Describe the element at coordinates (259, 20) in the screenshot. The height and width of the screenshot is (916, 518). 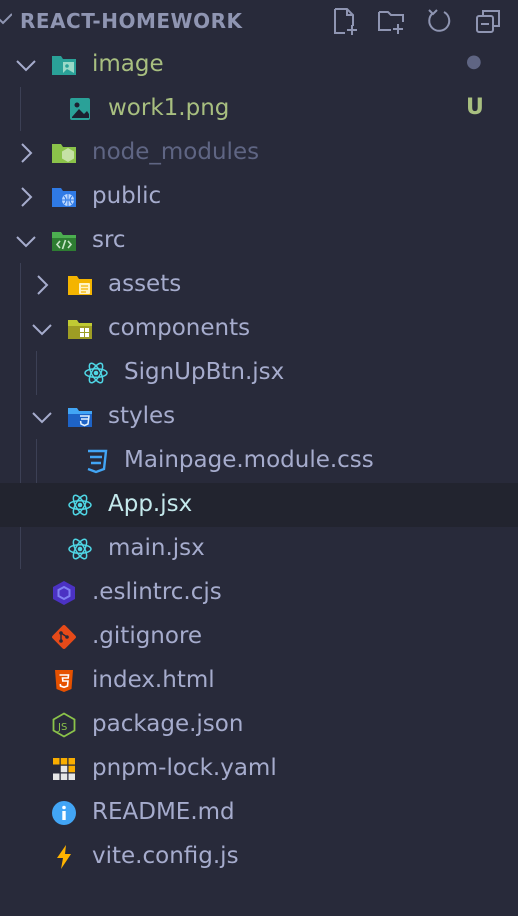
I see `explorer-header: REACT-HOMEWORK` at that location.